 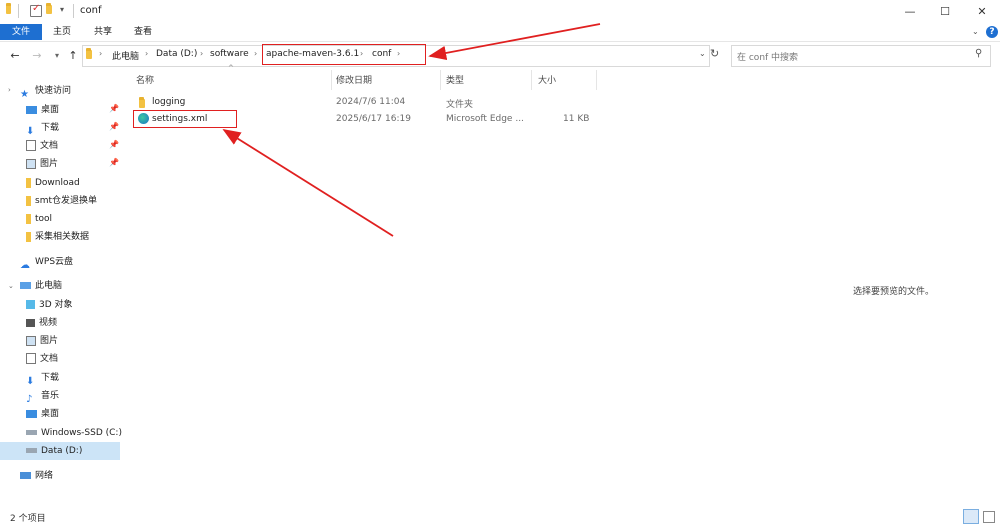 I want to click on details-view-icon, so click(x=971, y=516).